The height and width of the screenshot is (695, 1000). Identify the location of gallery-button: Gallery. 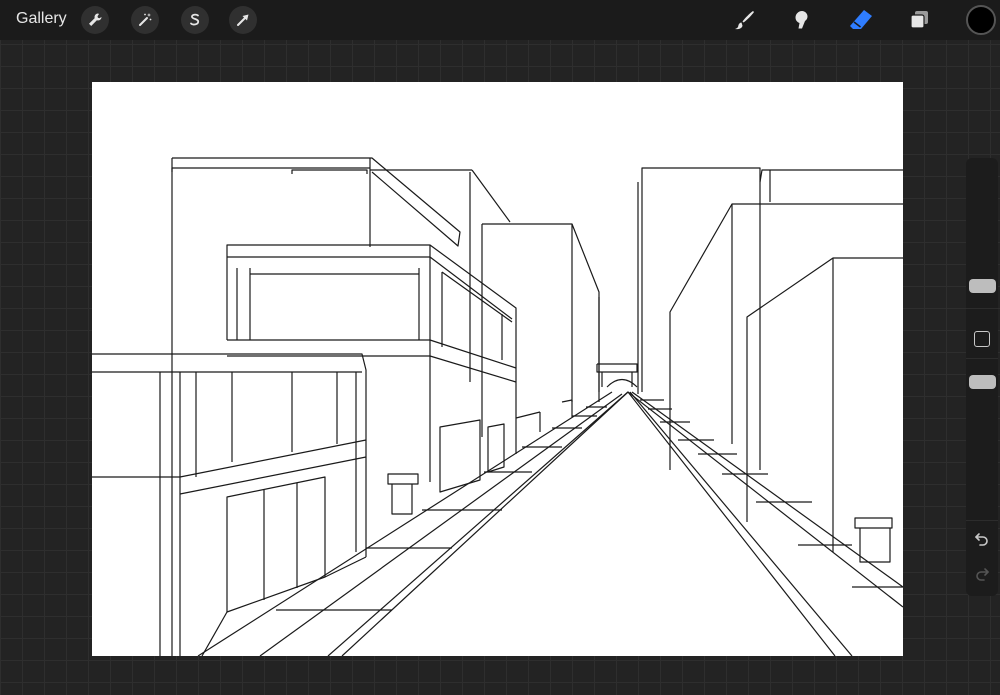
(41, 19).